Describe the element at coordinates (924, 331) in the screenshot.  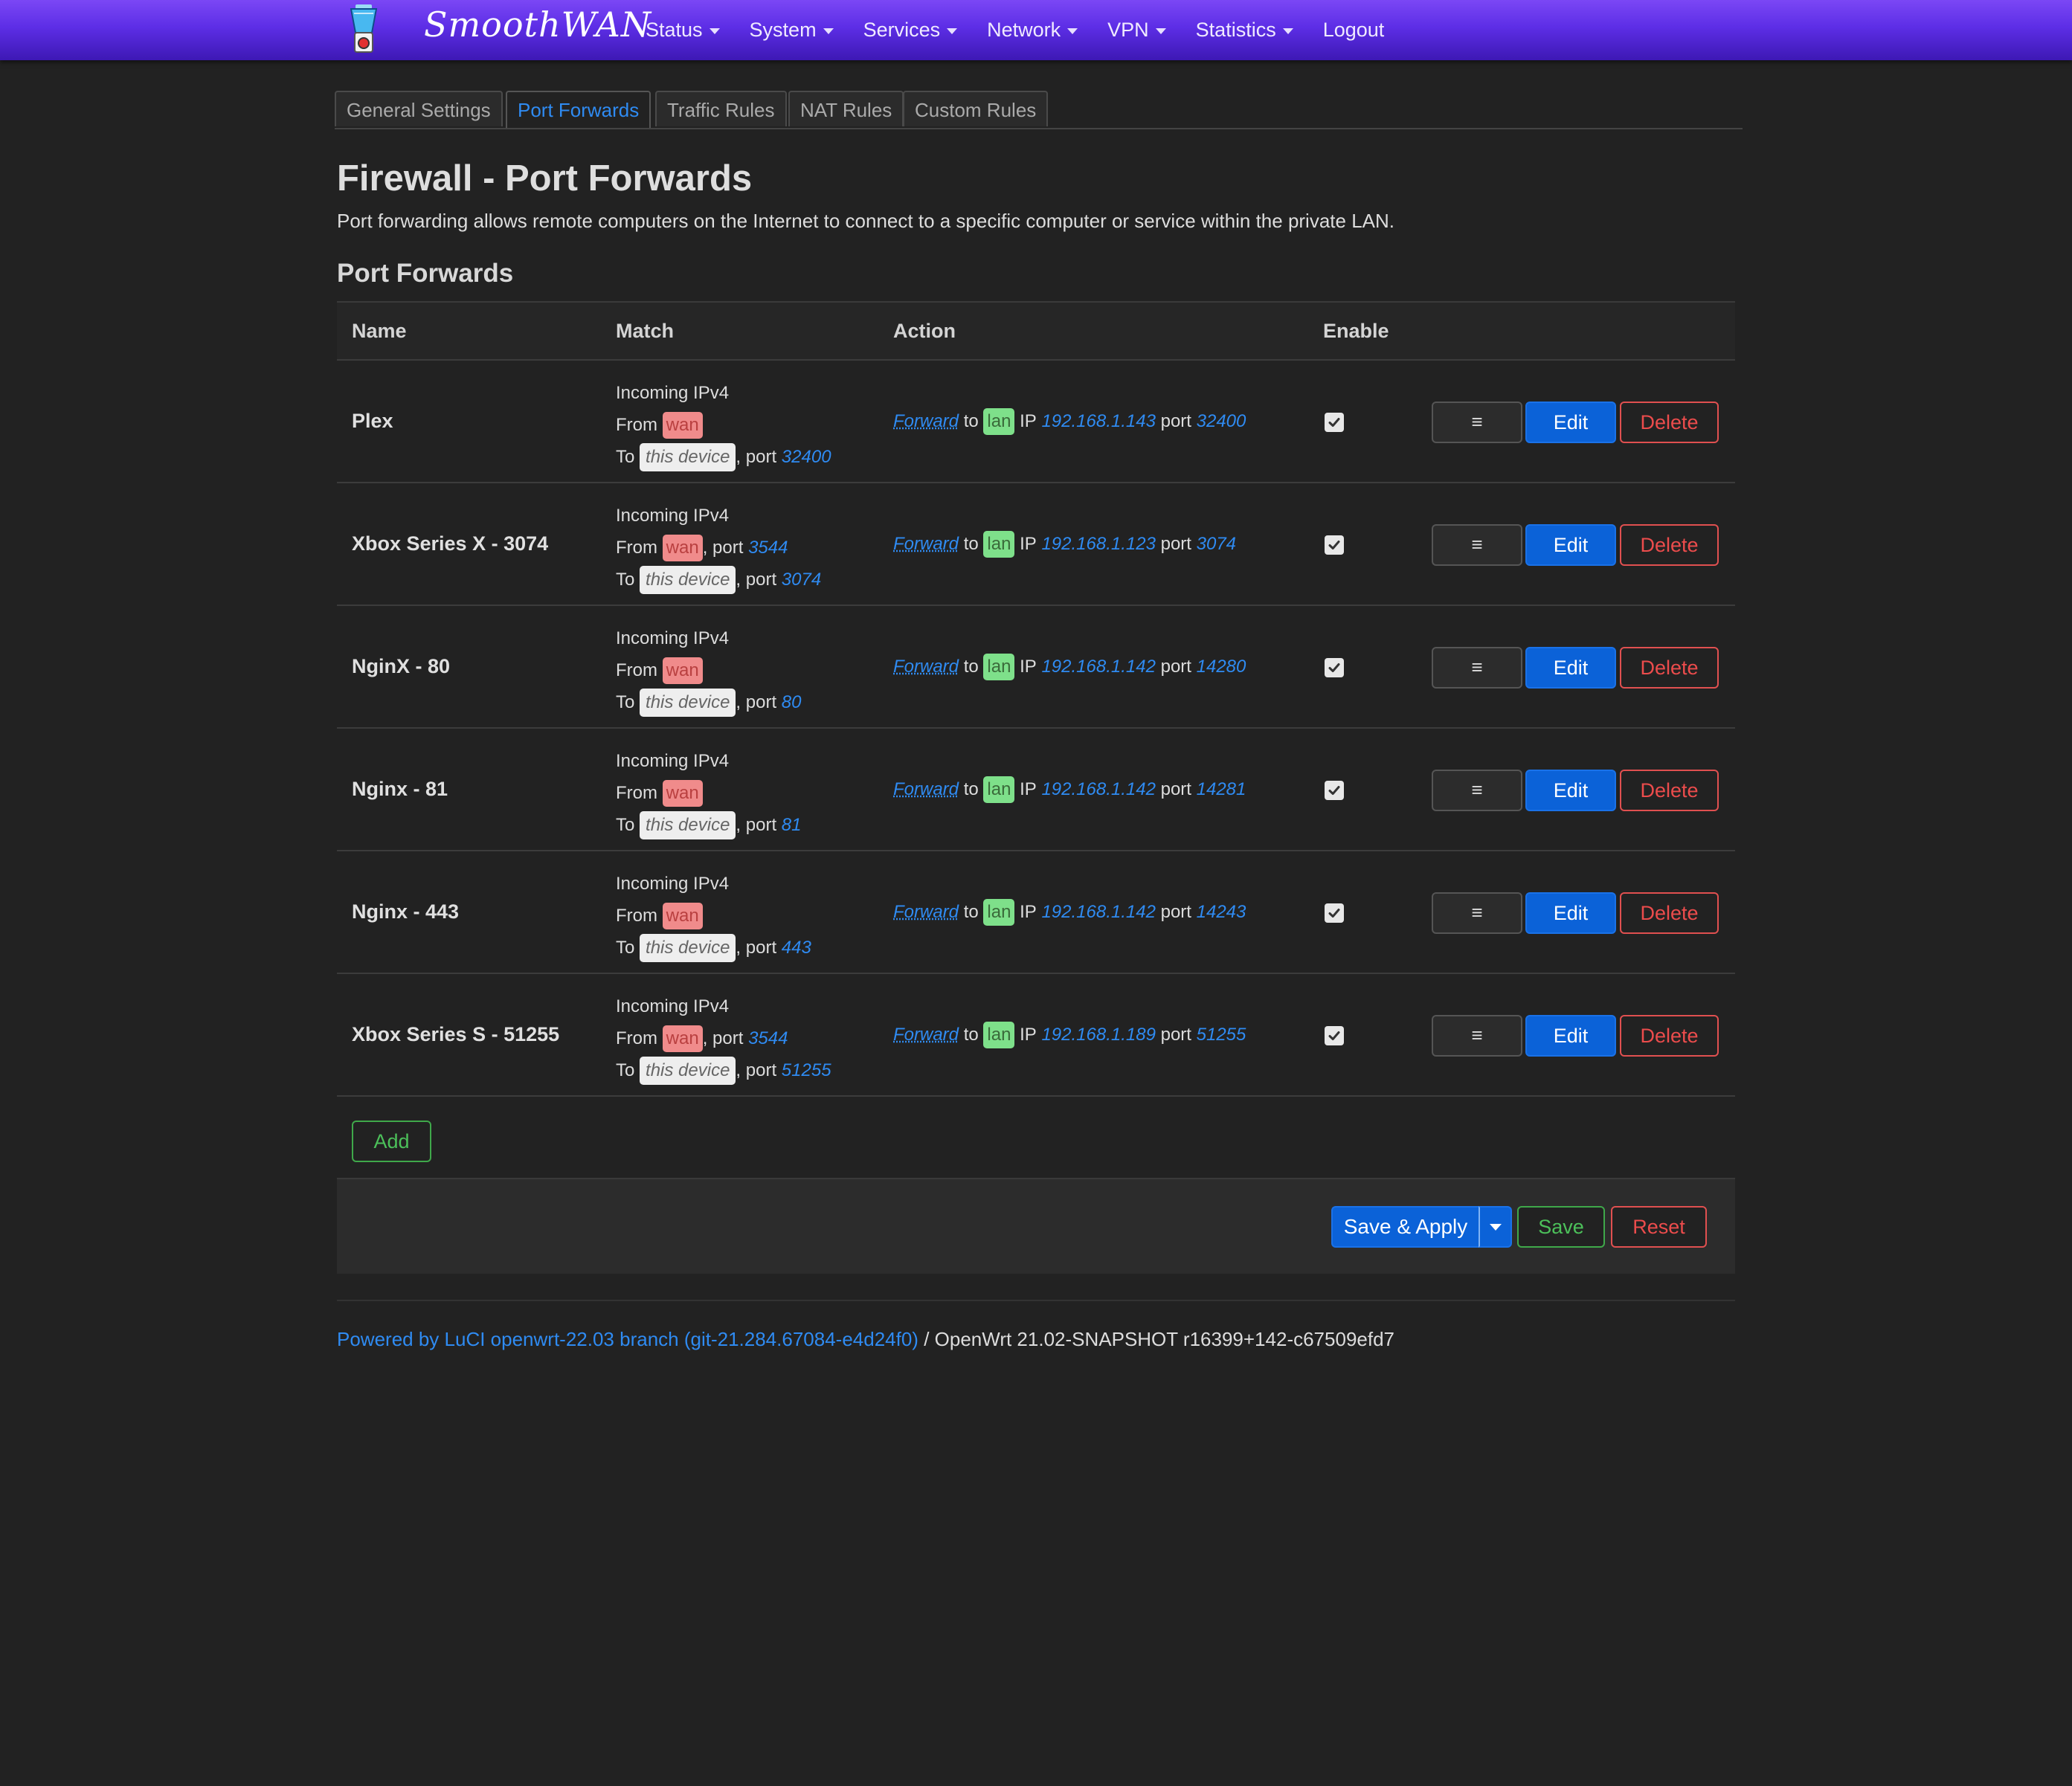
I see `column-header-action: Action` at that location.